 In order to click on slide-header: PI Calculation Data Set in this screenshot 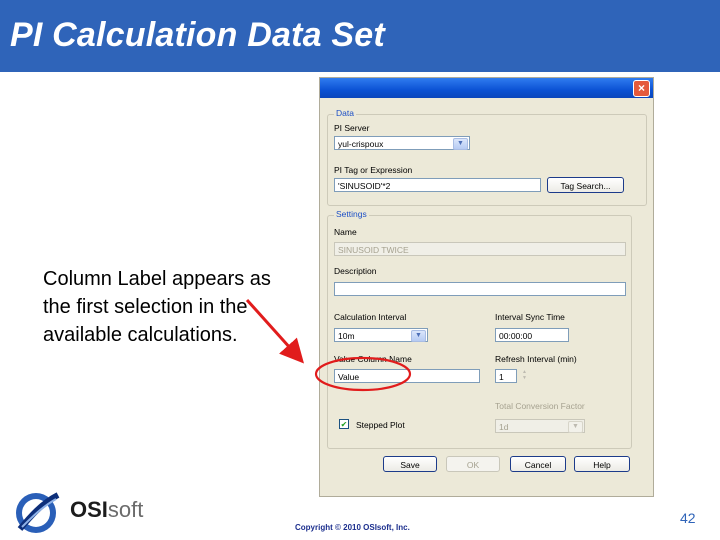, I will do `click(360, 36)`.